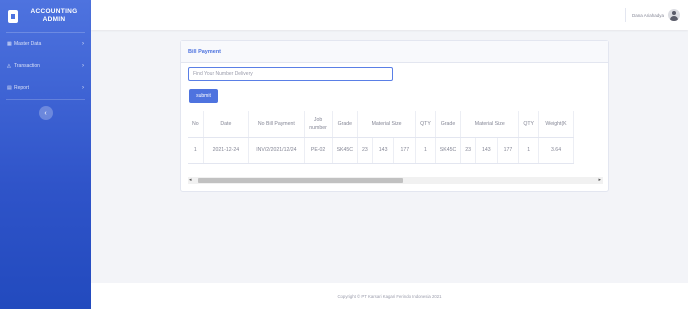 The width and height of the screenshot is (688, 309). What do you see at coordinates (528, 150) in the screenshot?
I see `cell-qty-2: 1` at bounding box center [528, 150].